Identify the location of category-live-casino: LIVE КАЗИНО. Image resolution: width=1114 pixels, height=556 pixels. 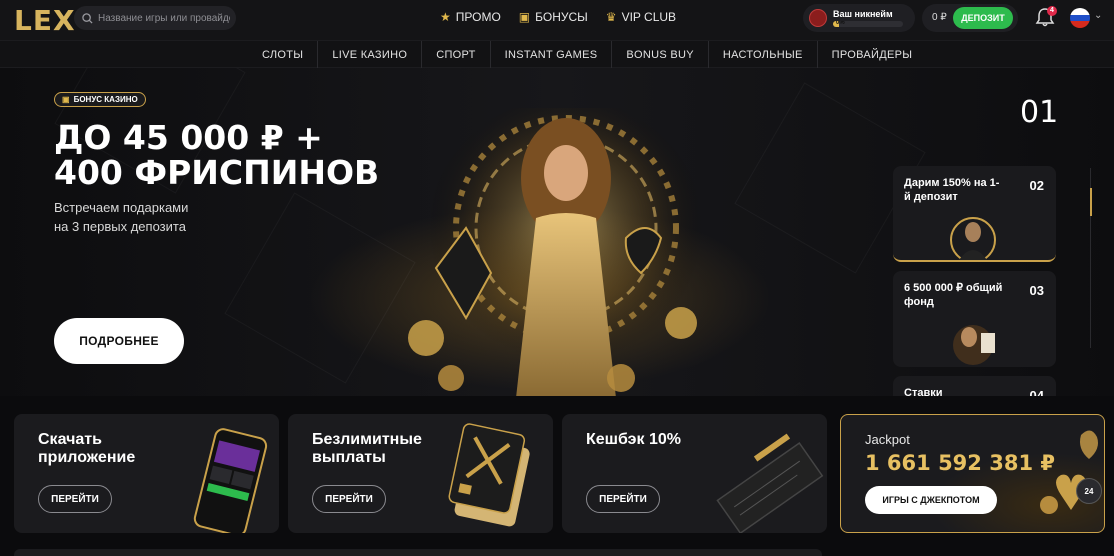
(370, 55).